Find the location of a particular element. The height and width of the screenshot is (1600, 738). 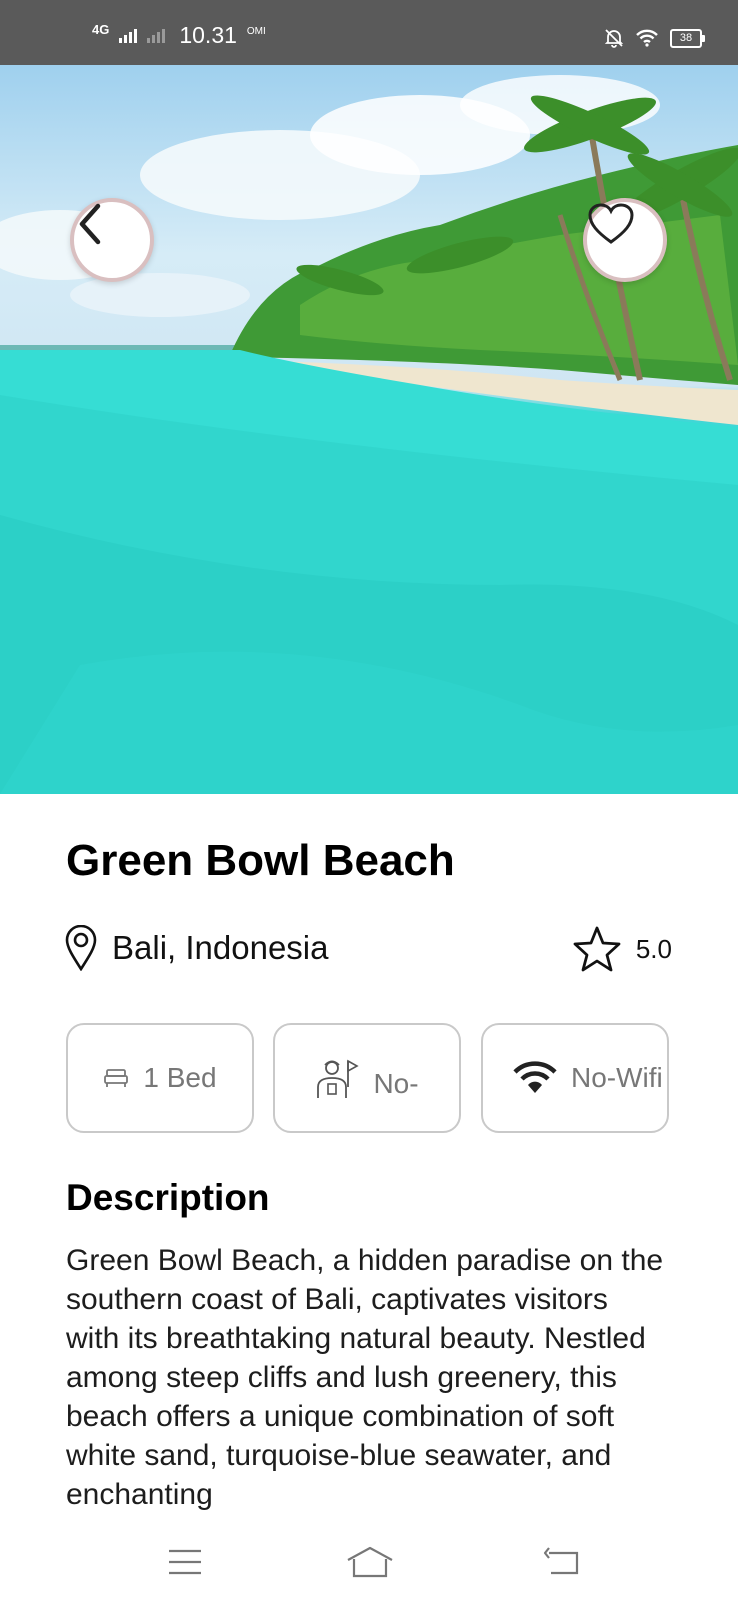

place-title: Green Bowl Beach is located at coordinates (260, 860).